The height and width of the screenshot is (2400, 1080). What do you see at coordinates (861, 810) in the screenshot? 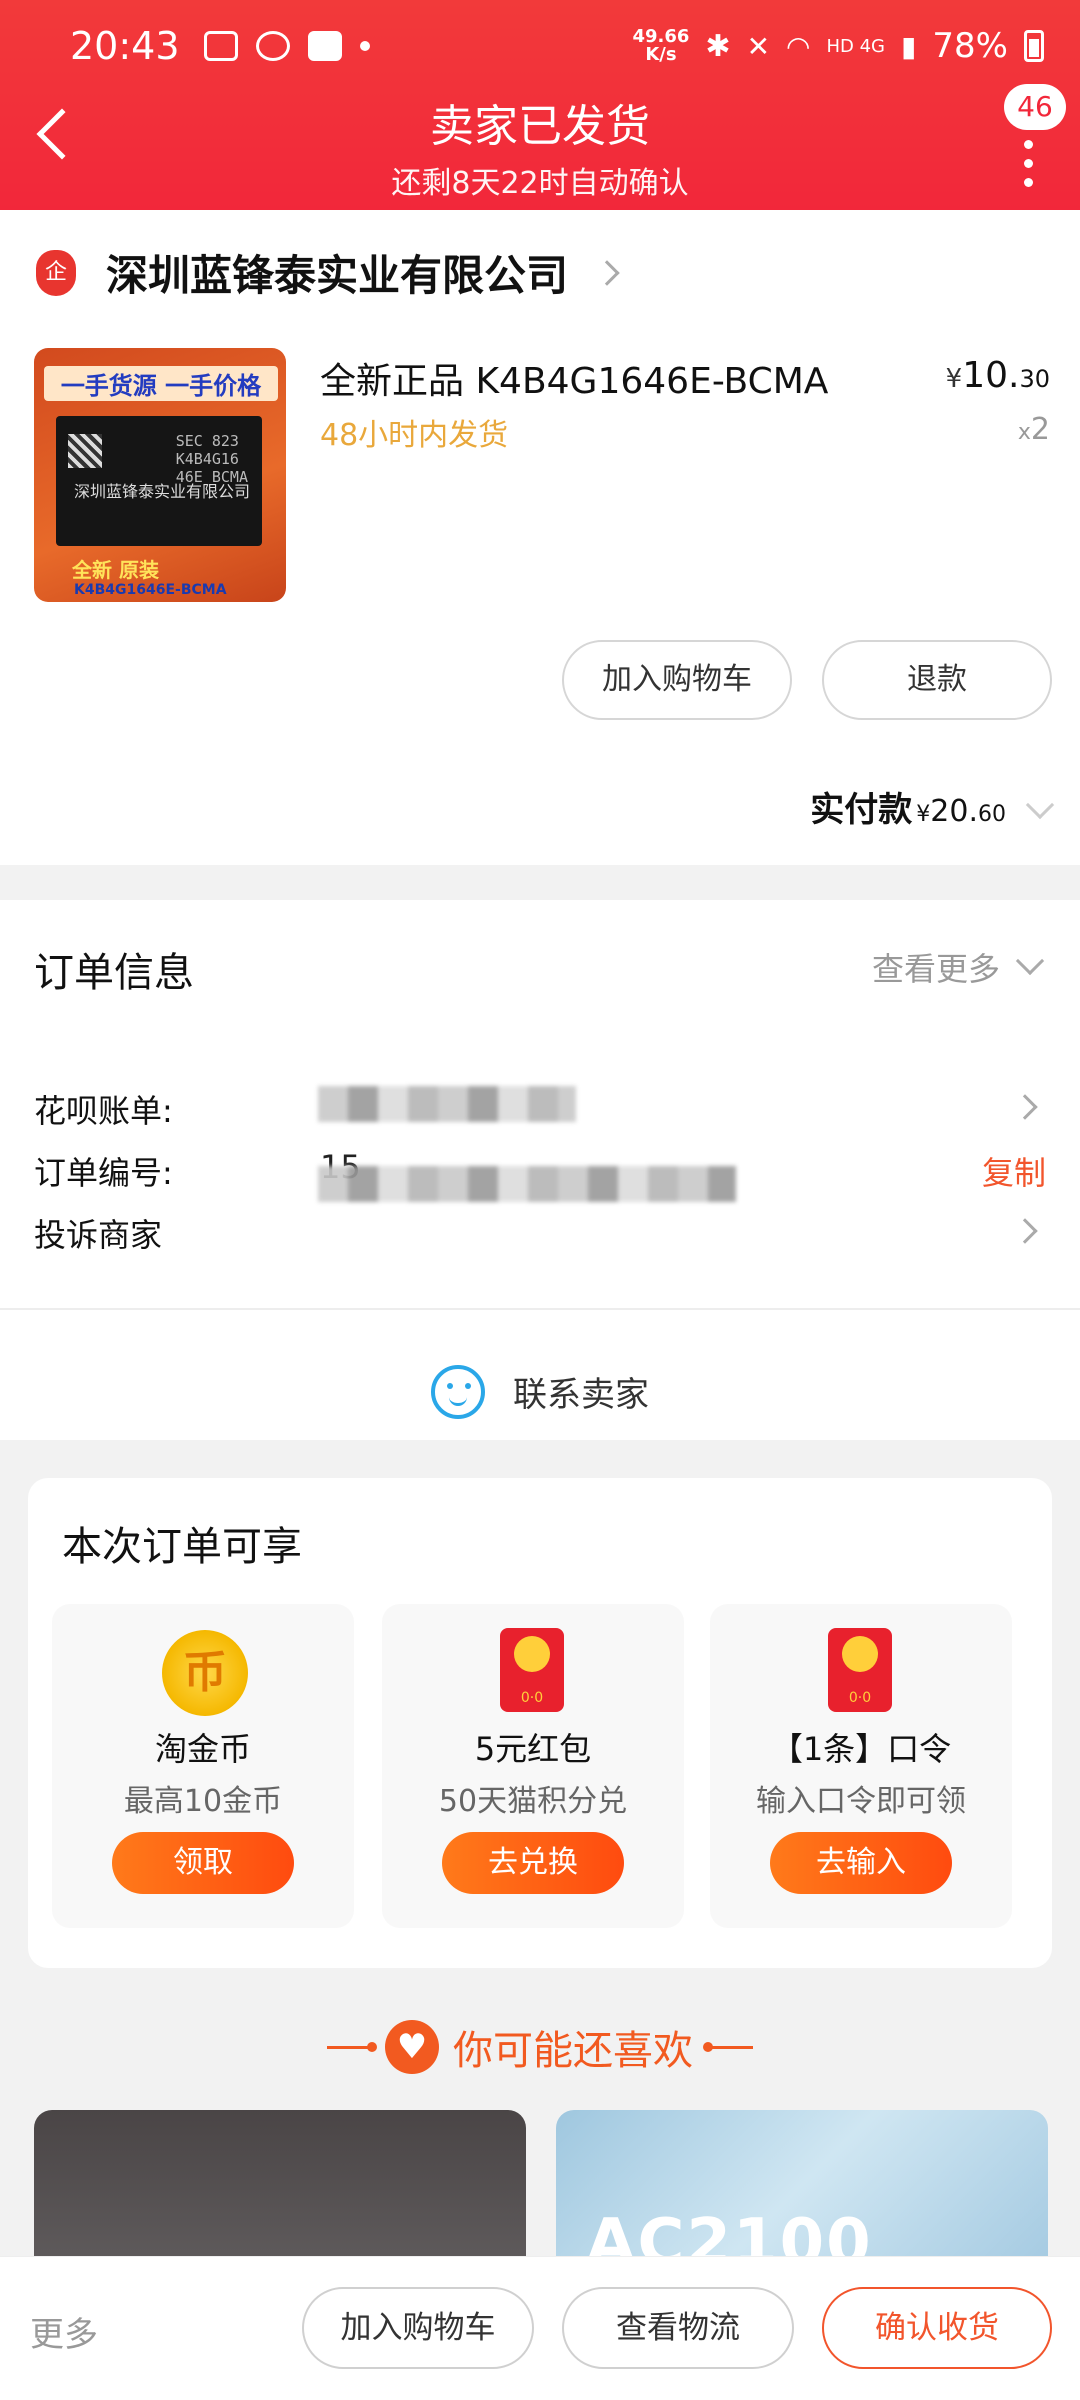
I see `payment-label: 实付款` at bounding box center [861, 810].